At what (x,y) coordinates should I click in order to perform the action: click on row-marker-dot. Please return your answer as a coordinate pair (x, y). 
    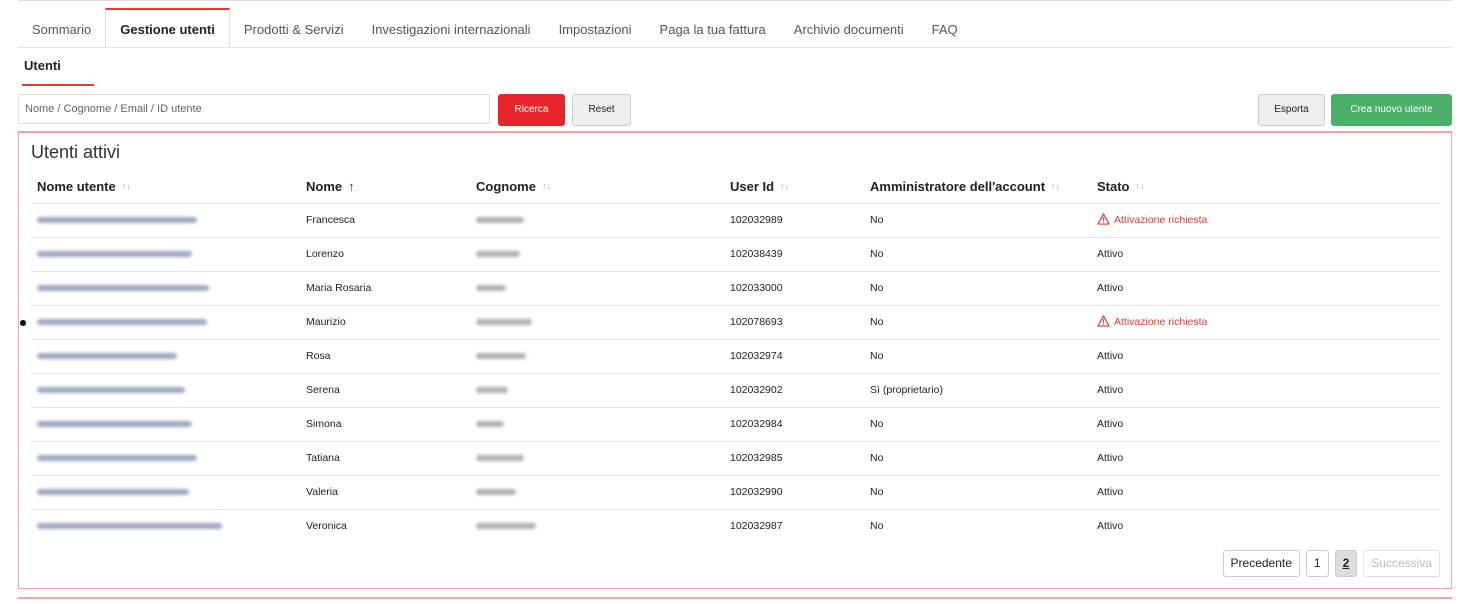
    Looking at the image, I should click on (23, 323).